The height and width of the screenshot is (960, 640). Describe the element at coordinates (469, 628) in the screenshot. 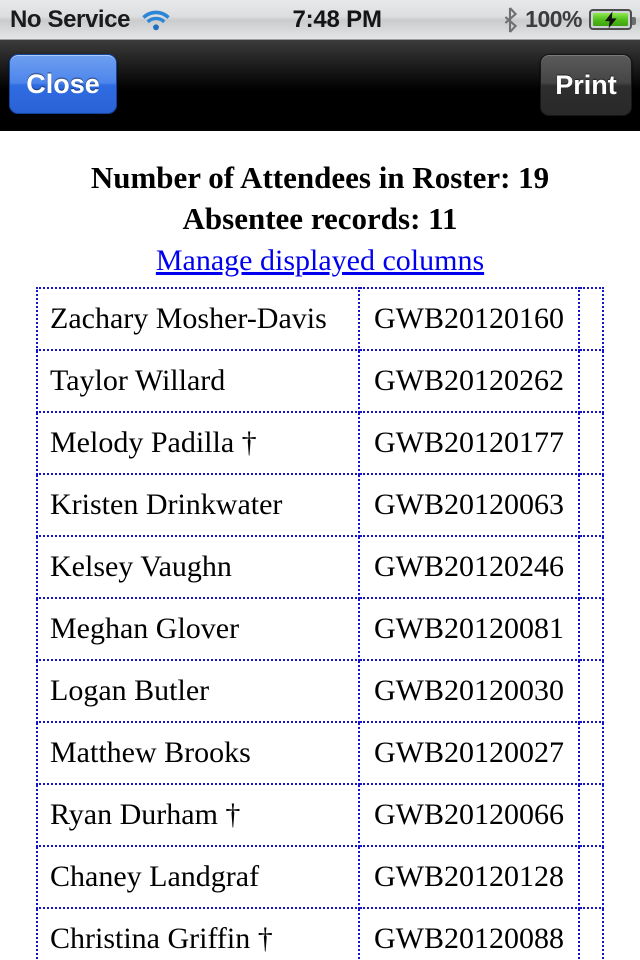

I see `attendee-id-cell: GWB20120081` at that location.